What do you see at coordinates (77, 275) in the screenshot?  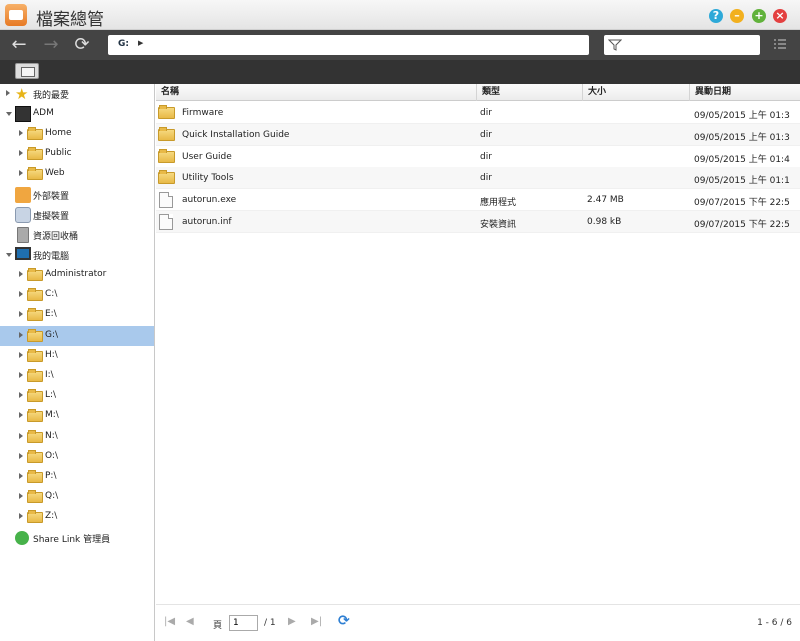 I see `tree-item-drive: Administrator` at bounding box center [77, 275].